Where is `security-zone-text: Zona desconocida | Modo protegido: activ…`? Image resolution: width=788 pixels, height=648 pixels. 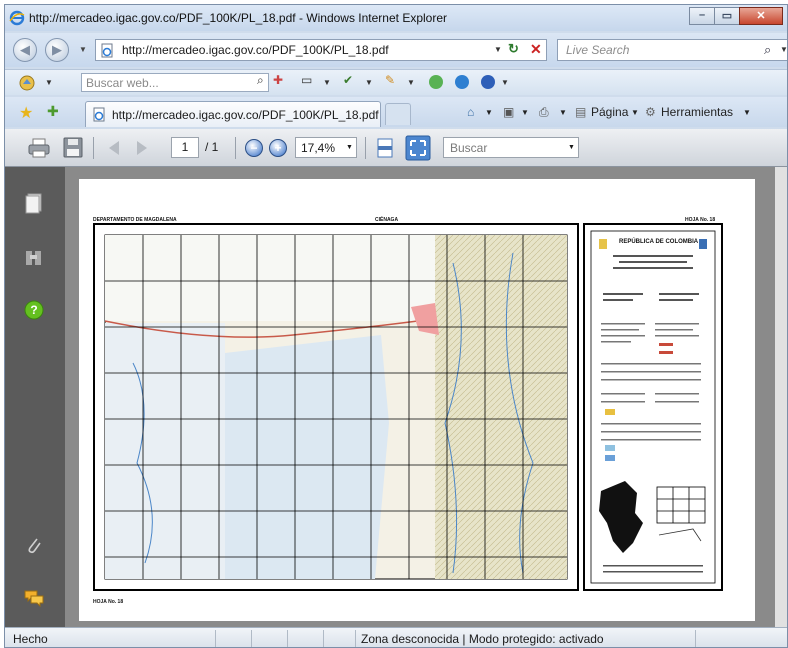 security-zone-text: Zona desconocida | Modo protegido: activ… is located at coordinates (482, 639).